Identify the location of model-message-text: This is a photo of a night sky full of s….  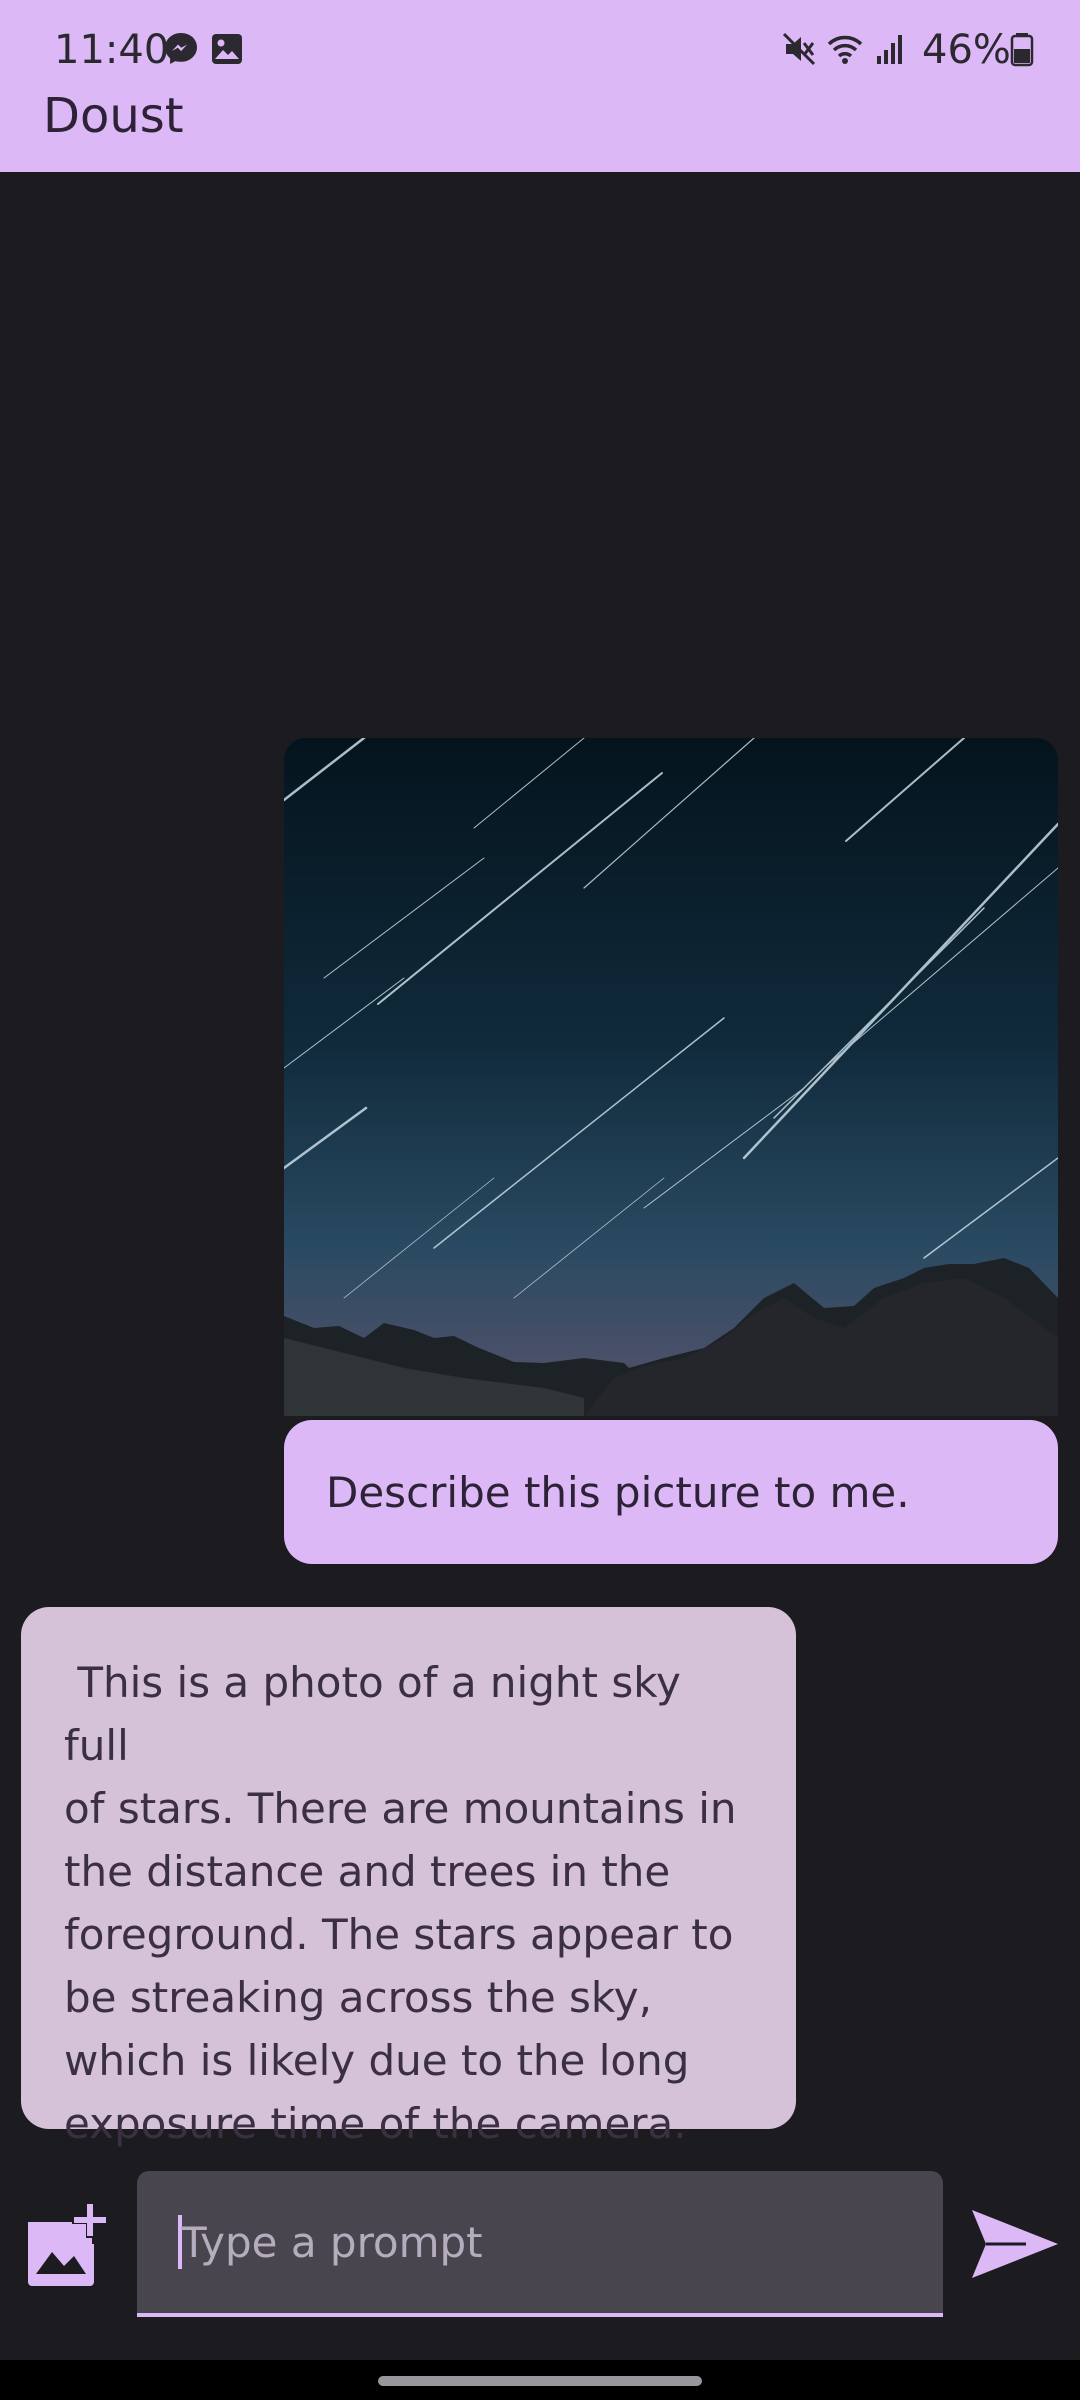
(400, 1903).